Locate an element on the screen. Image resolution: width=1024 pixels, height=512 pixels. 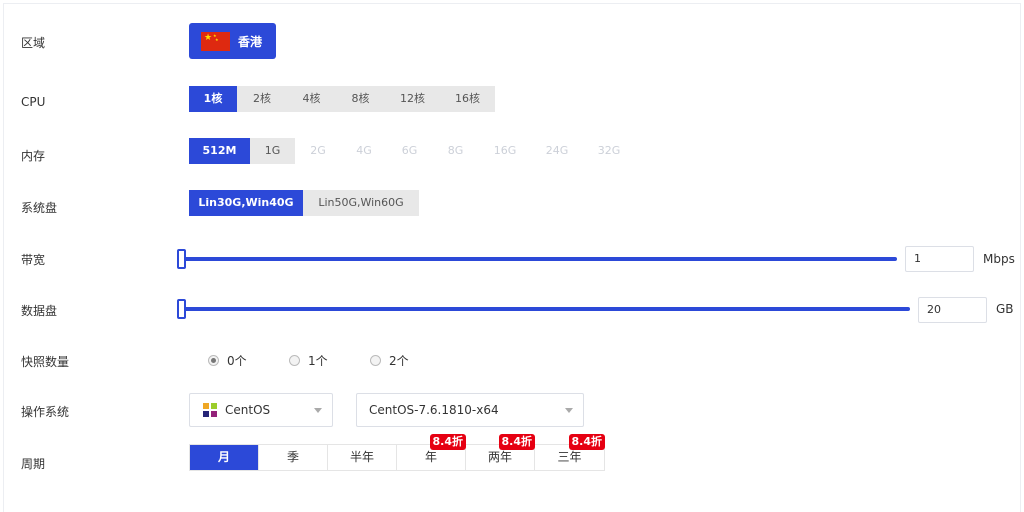
system-disk-label: 系统盘 is located at coordinates (39, 208).